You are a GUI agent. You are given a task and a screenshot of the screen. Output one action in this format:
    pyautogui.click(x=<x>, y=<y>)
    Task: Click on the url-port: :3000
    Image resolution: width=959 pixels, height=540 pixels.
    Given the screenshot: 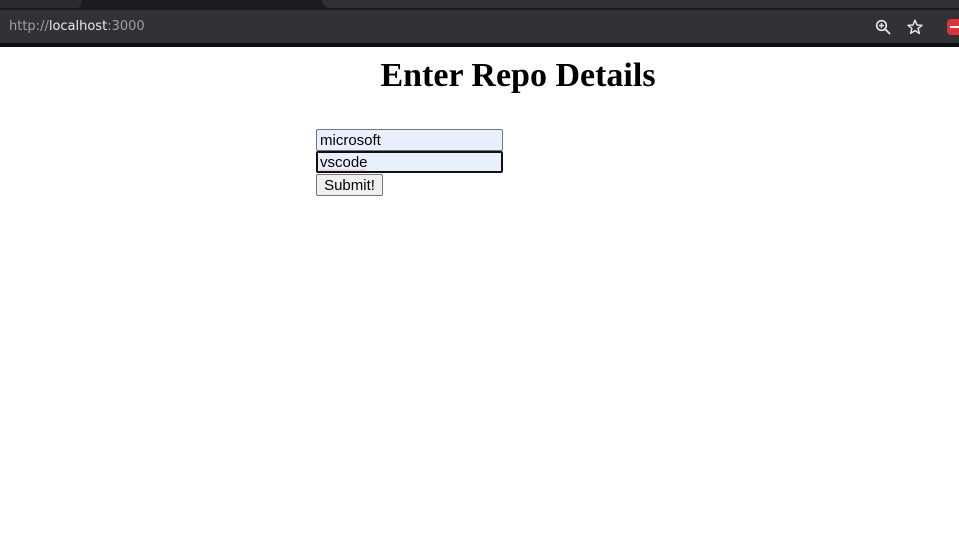 What is the action you would take?
    pyautogui.click(x=126, y=26)
    